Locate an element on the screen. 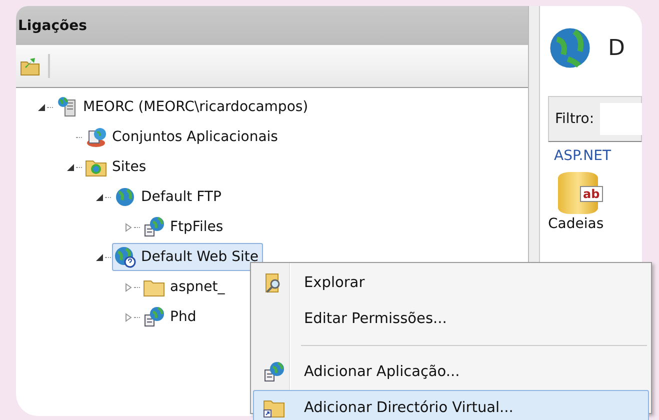 The height and width of the screenshot is (420, 659). tree-item: Default FTP is located at coordinates (169, 197).